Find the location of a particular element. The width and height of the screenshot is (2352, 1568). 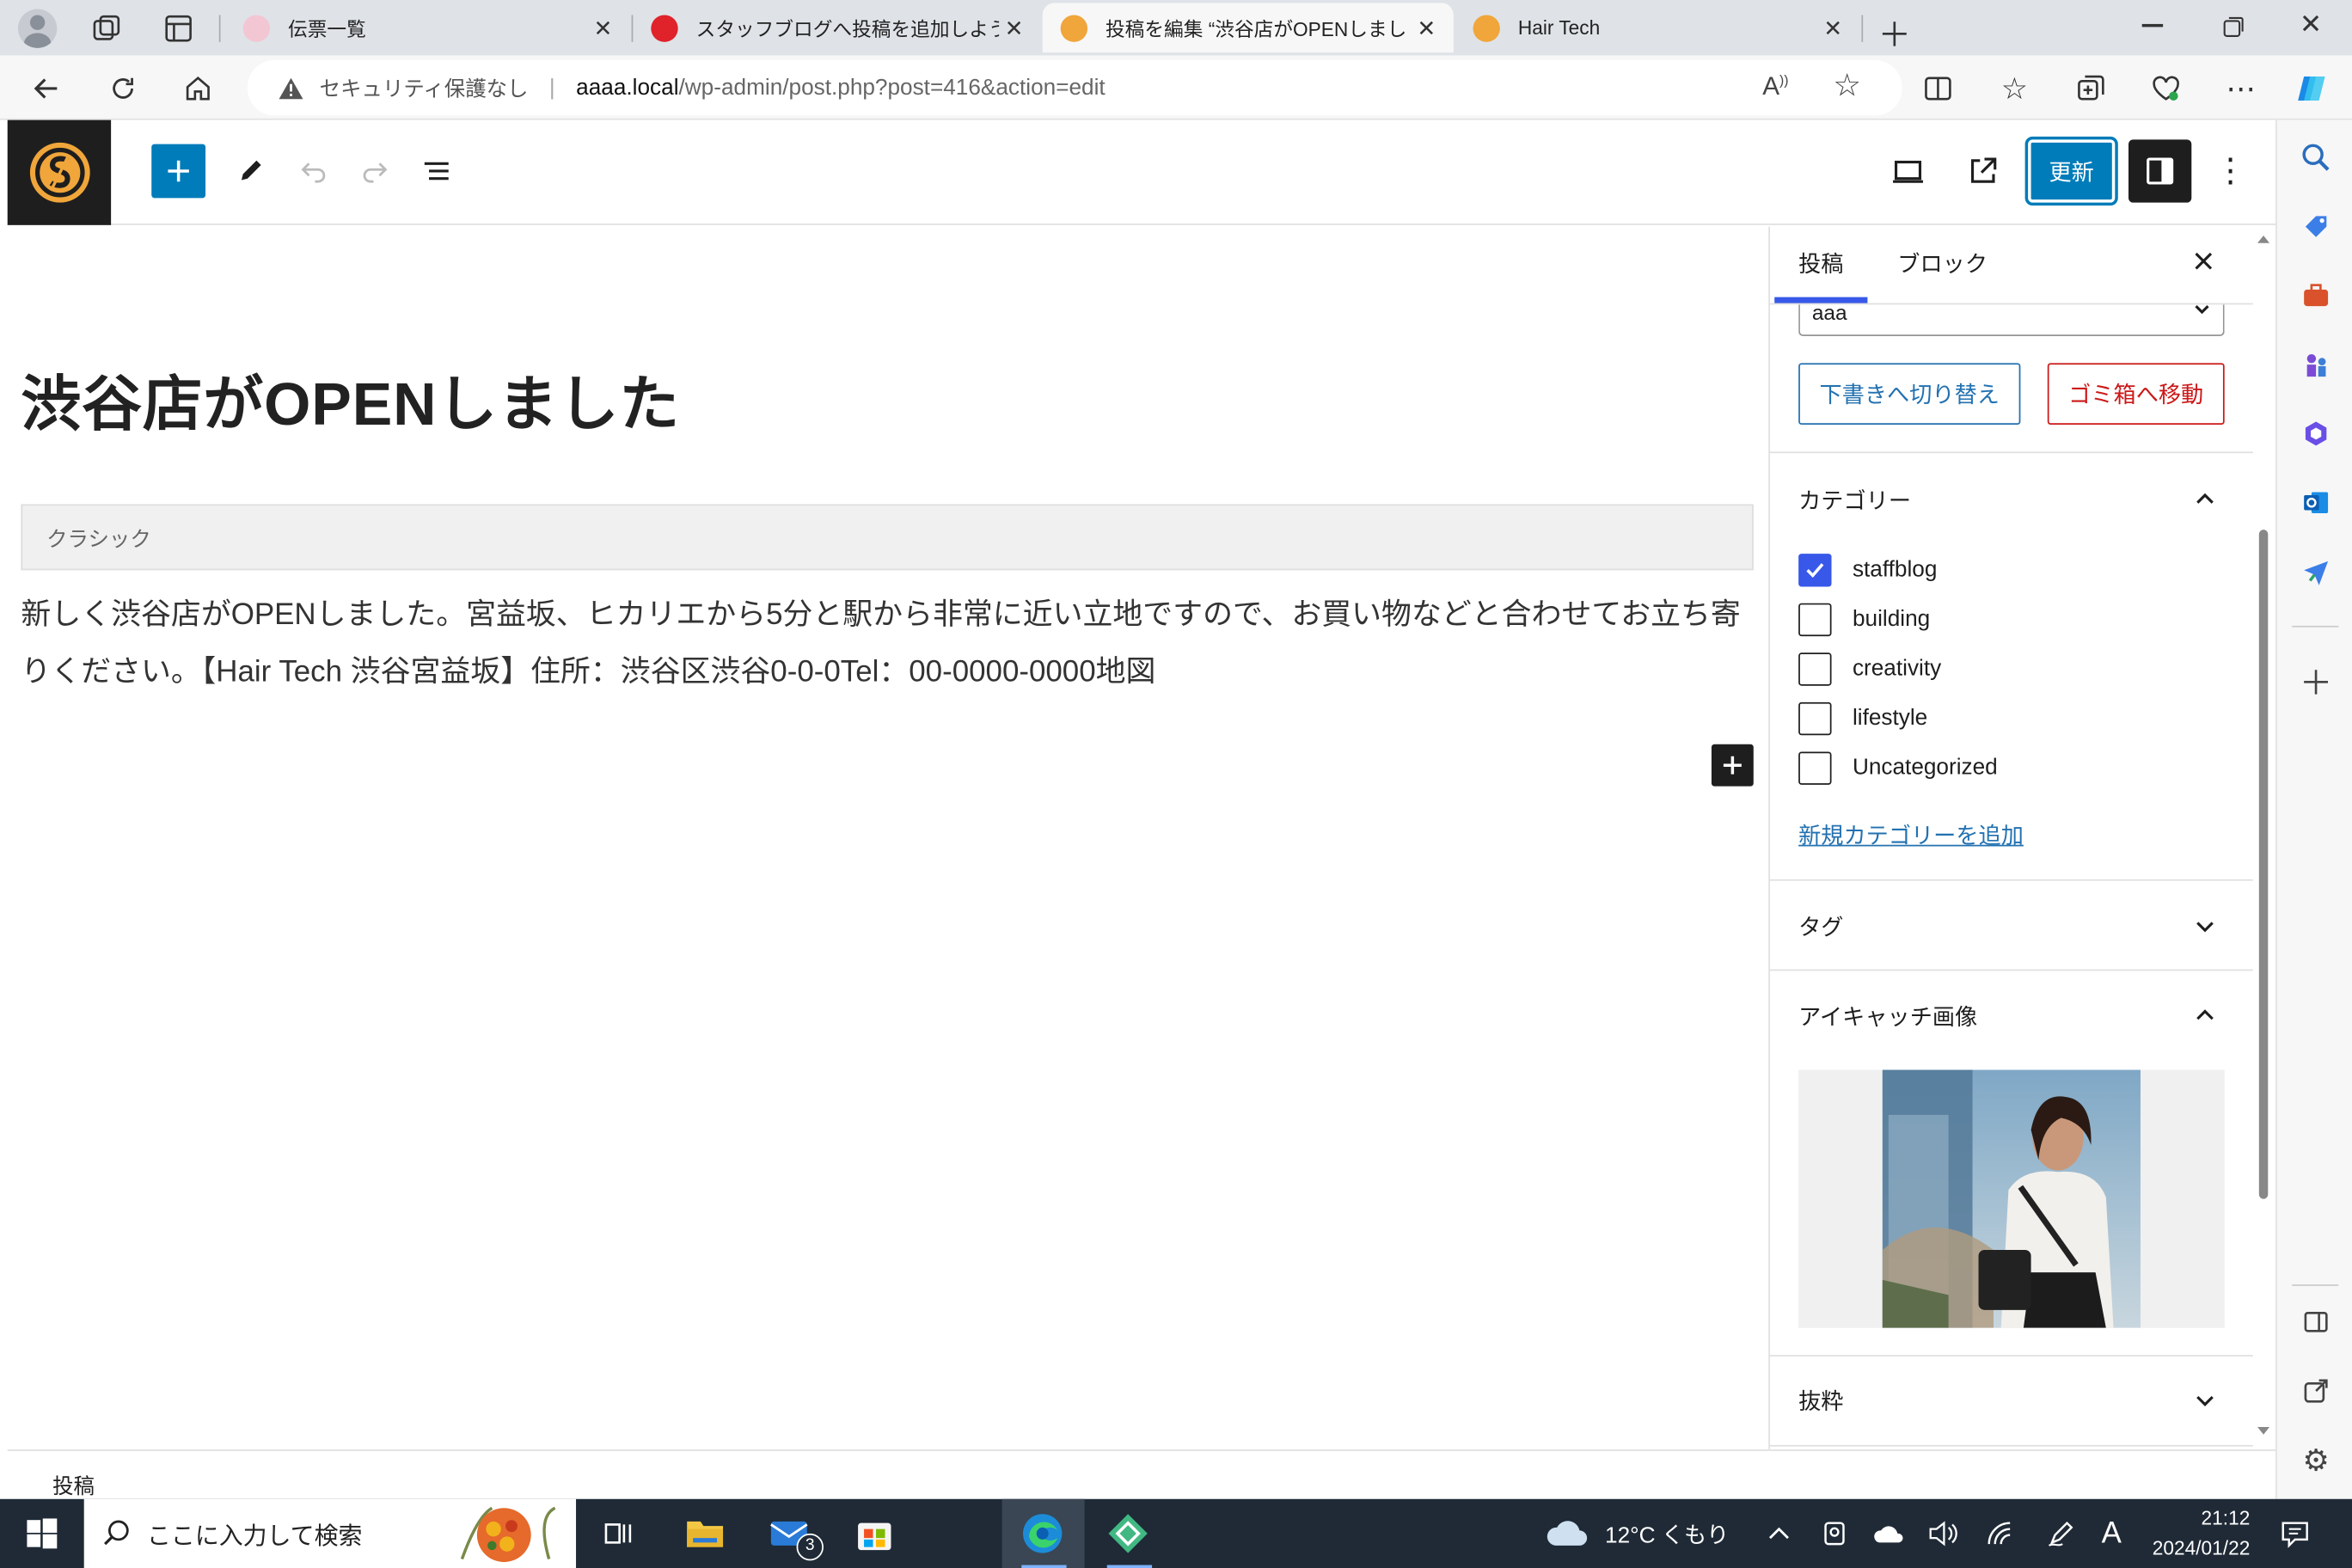

app-taskbar-button is located at coordinates (1128, 1533).